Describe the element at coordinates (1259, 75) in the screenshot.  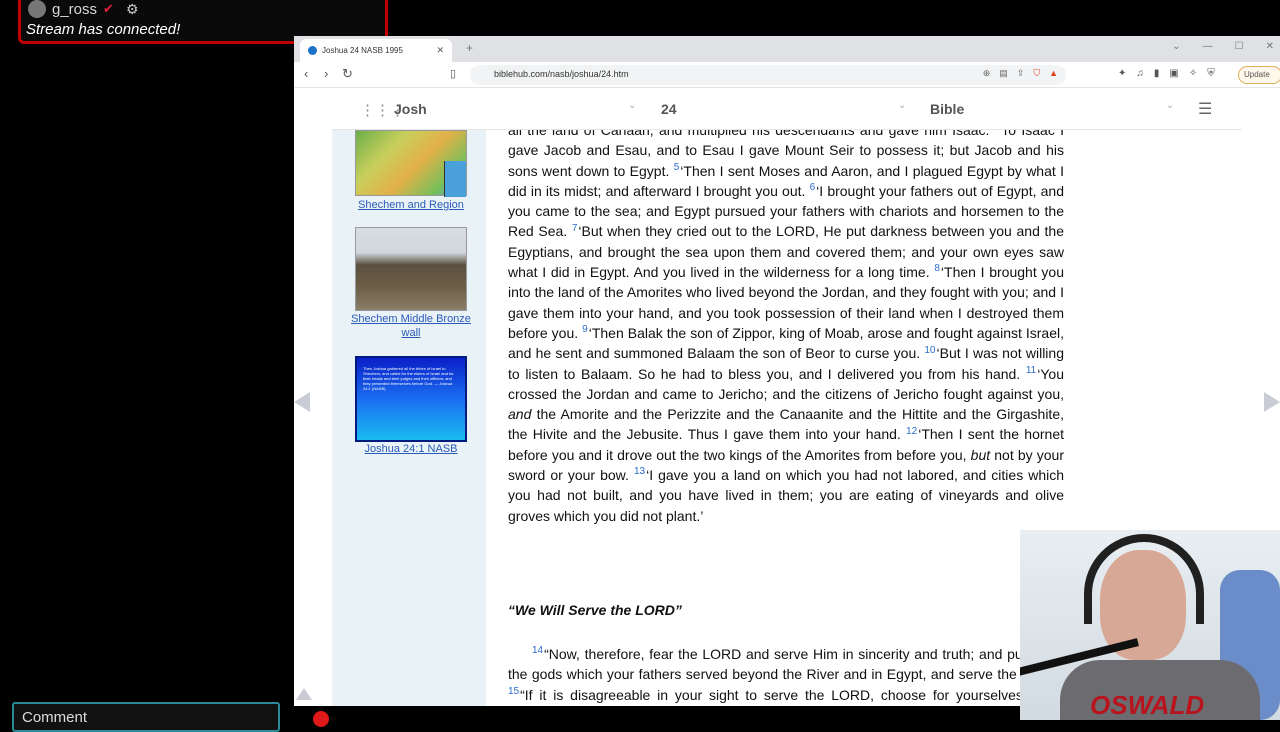
I see `update-button: Update` at that location.